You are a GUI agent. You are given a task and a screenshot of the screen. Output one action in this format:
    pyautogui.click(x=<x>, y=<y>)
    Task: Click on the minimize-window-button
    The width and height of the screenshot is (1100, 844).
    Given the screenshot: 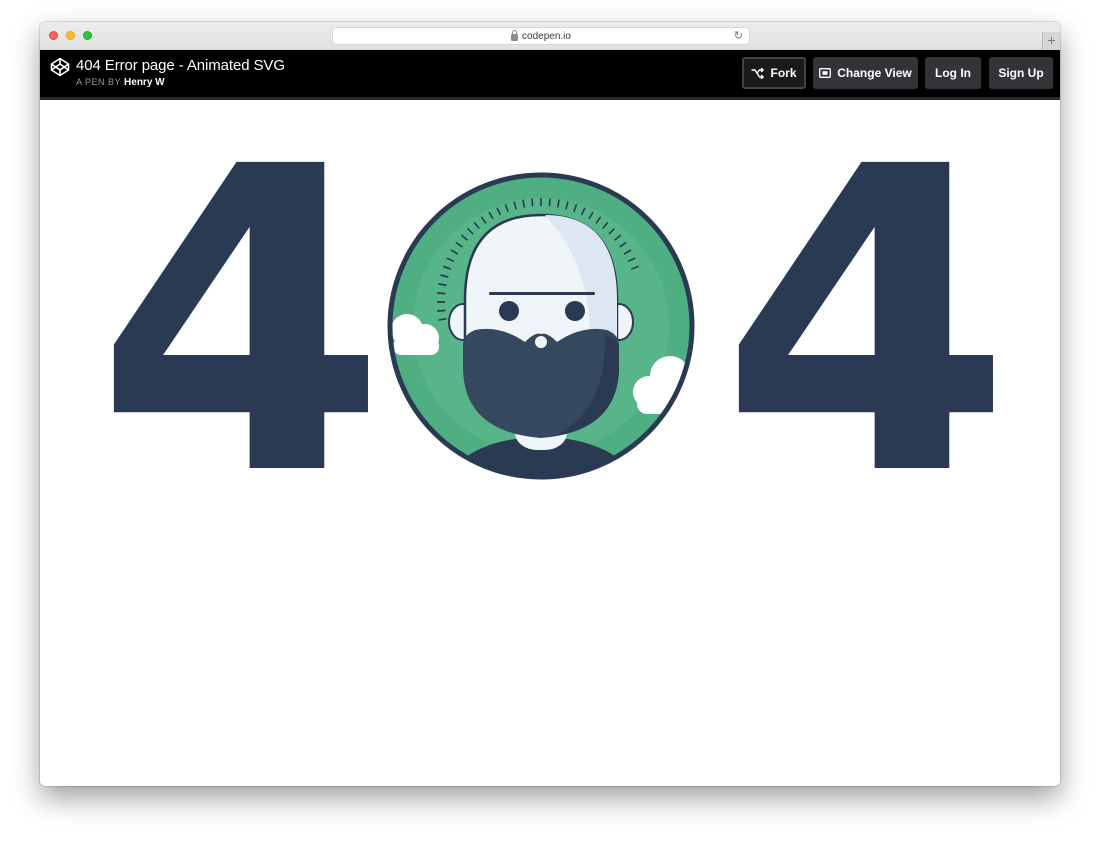 What is the action you would take?
    pyautogui.click(x=70, y=35)
    